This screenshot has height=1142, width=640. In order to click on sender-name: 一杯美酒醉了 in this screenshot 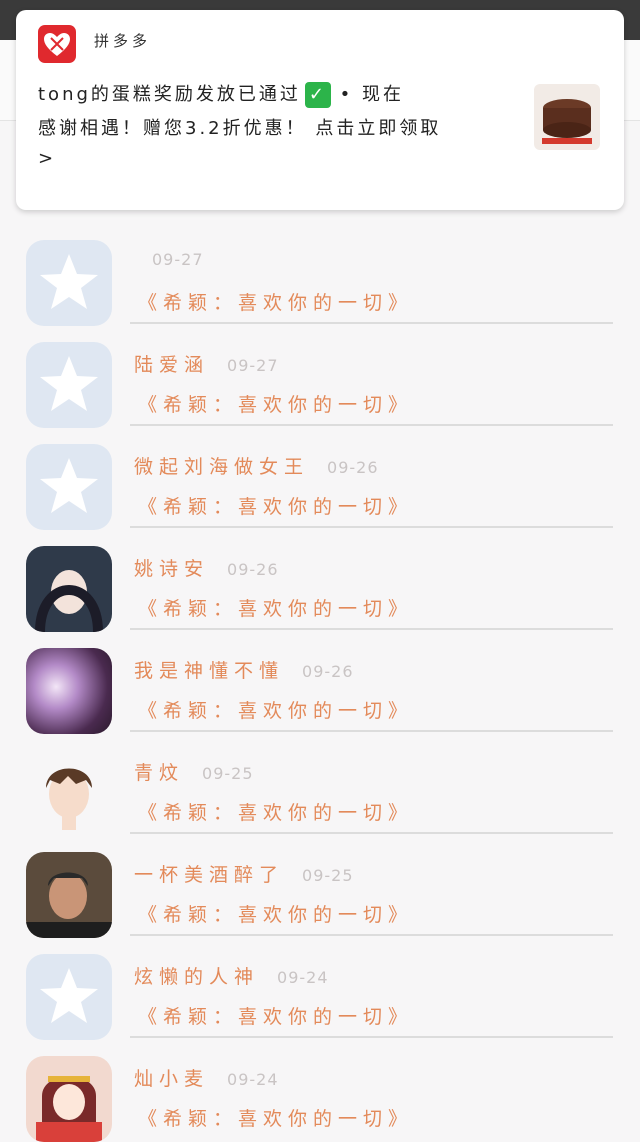, I will do `click(209, 875)`.